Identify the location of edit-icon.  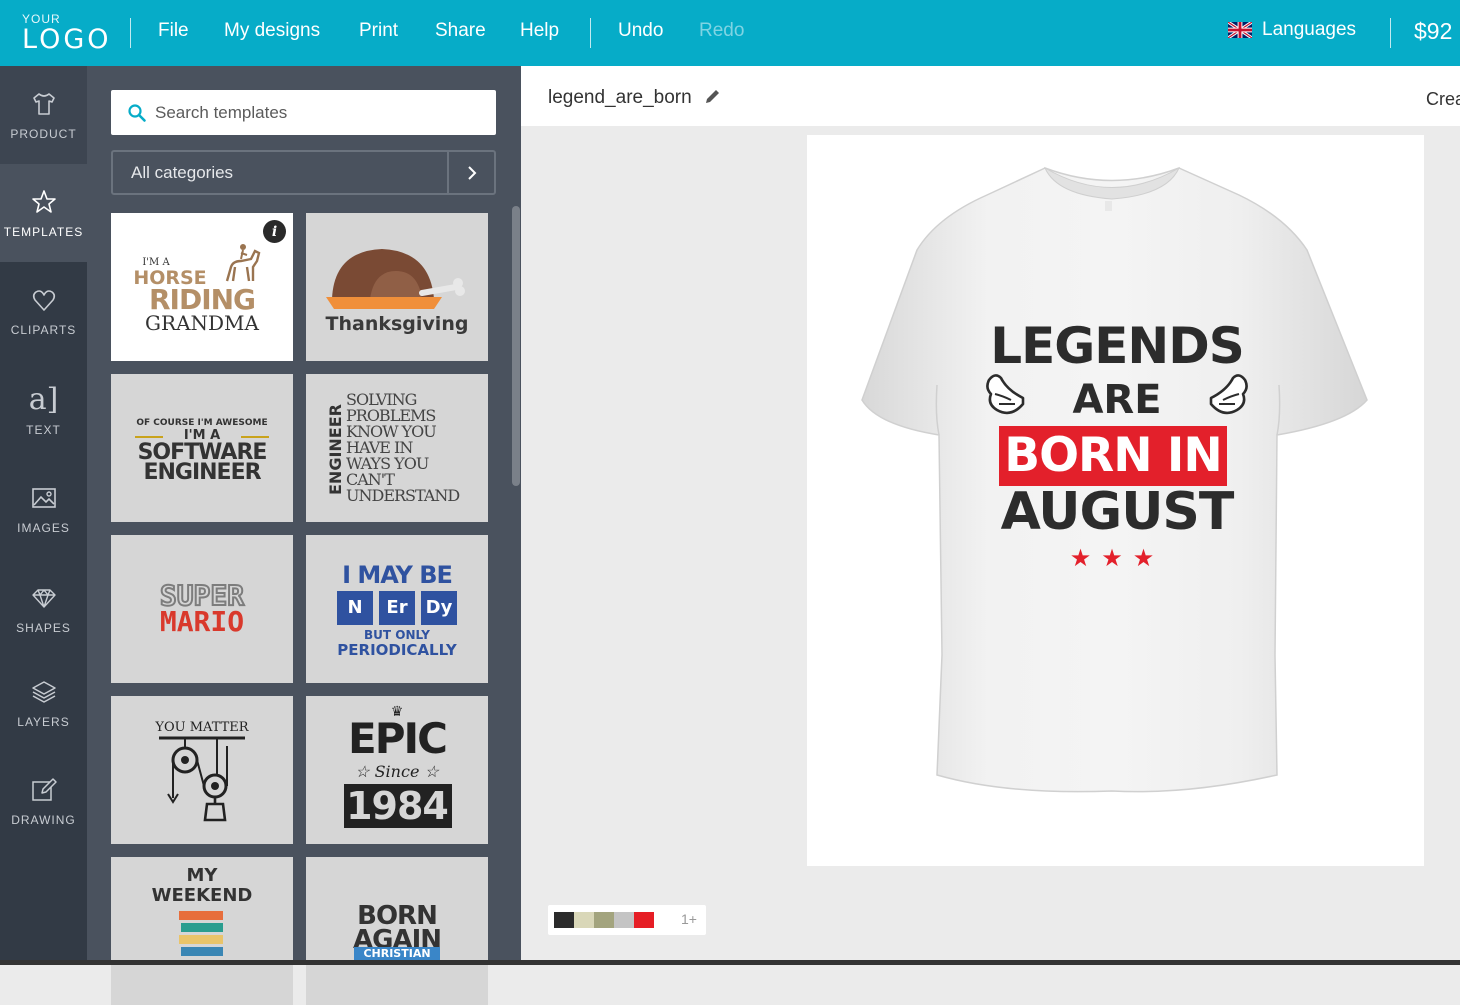
(44, 789).